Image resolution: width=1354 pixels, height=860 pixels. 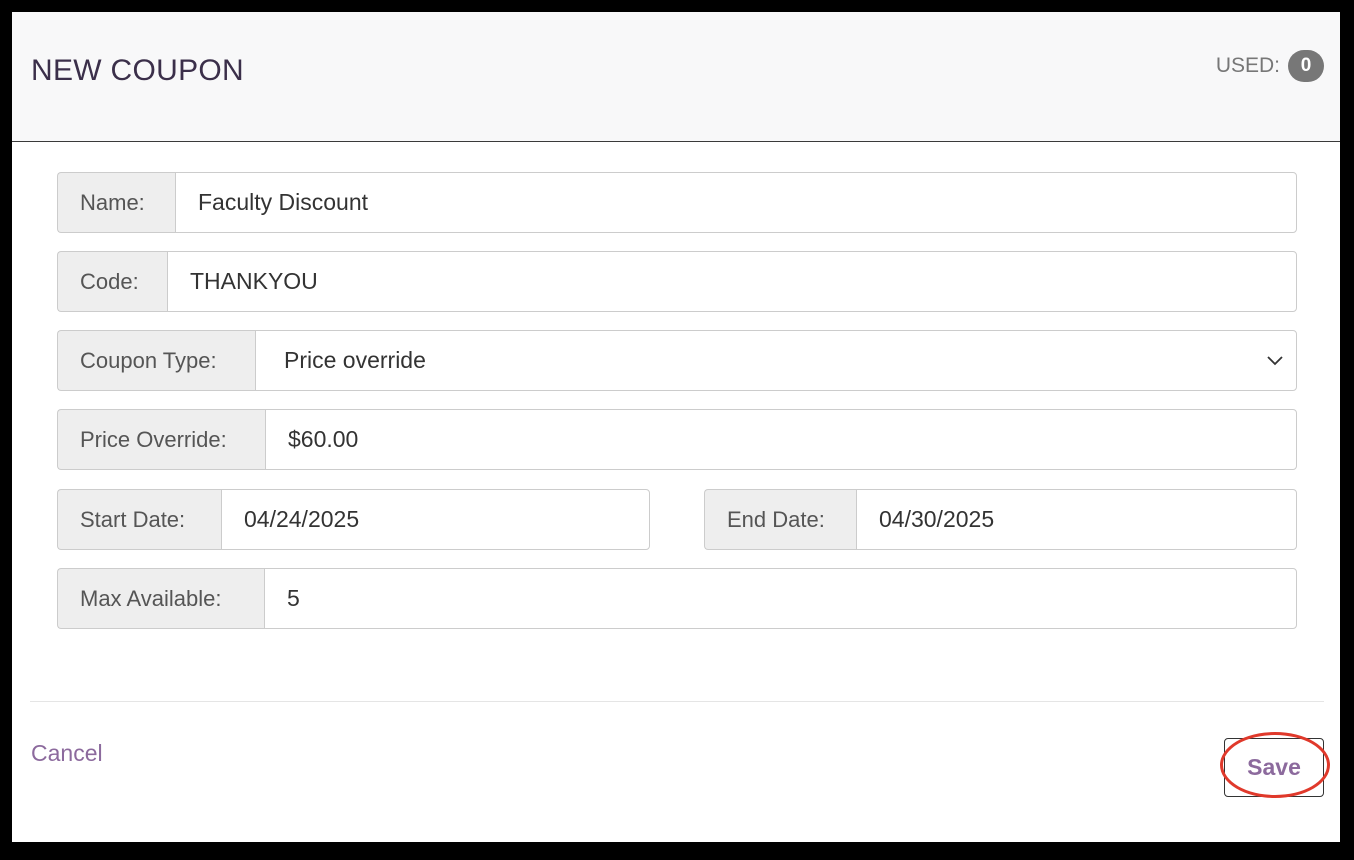 I want to click on start-date-label: Start Date:, so click(x=139, y=519).